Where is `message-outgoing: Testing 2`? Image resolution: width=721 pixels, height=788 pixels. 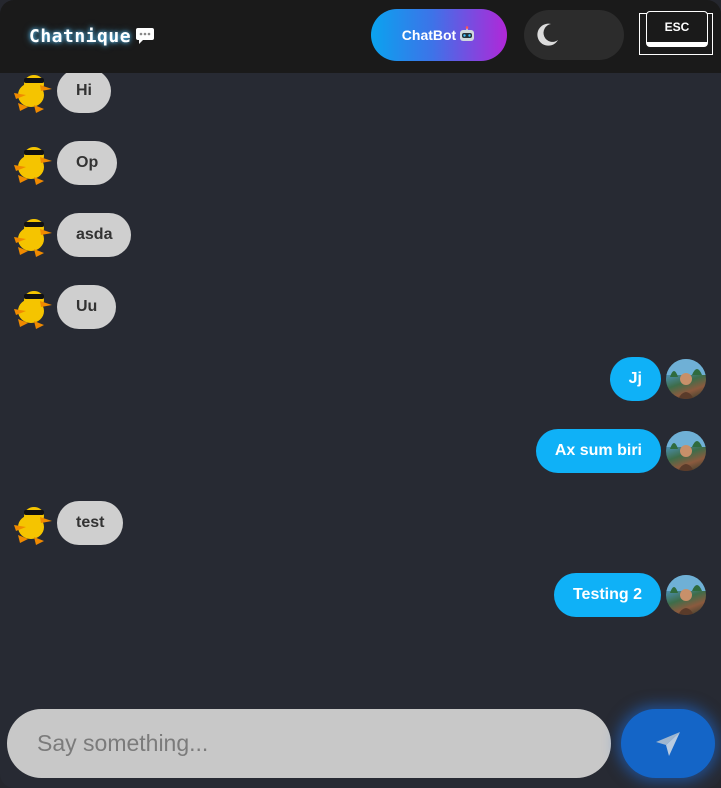
message-outgoing: Testing 2 is located at coordinates (629, 595).